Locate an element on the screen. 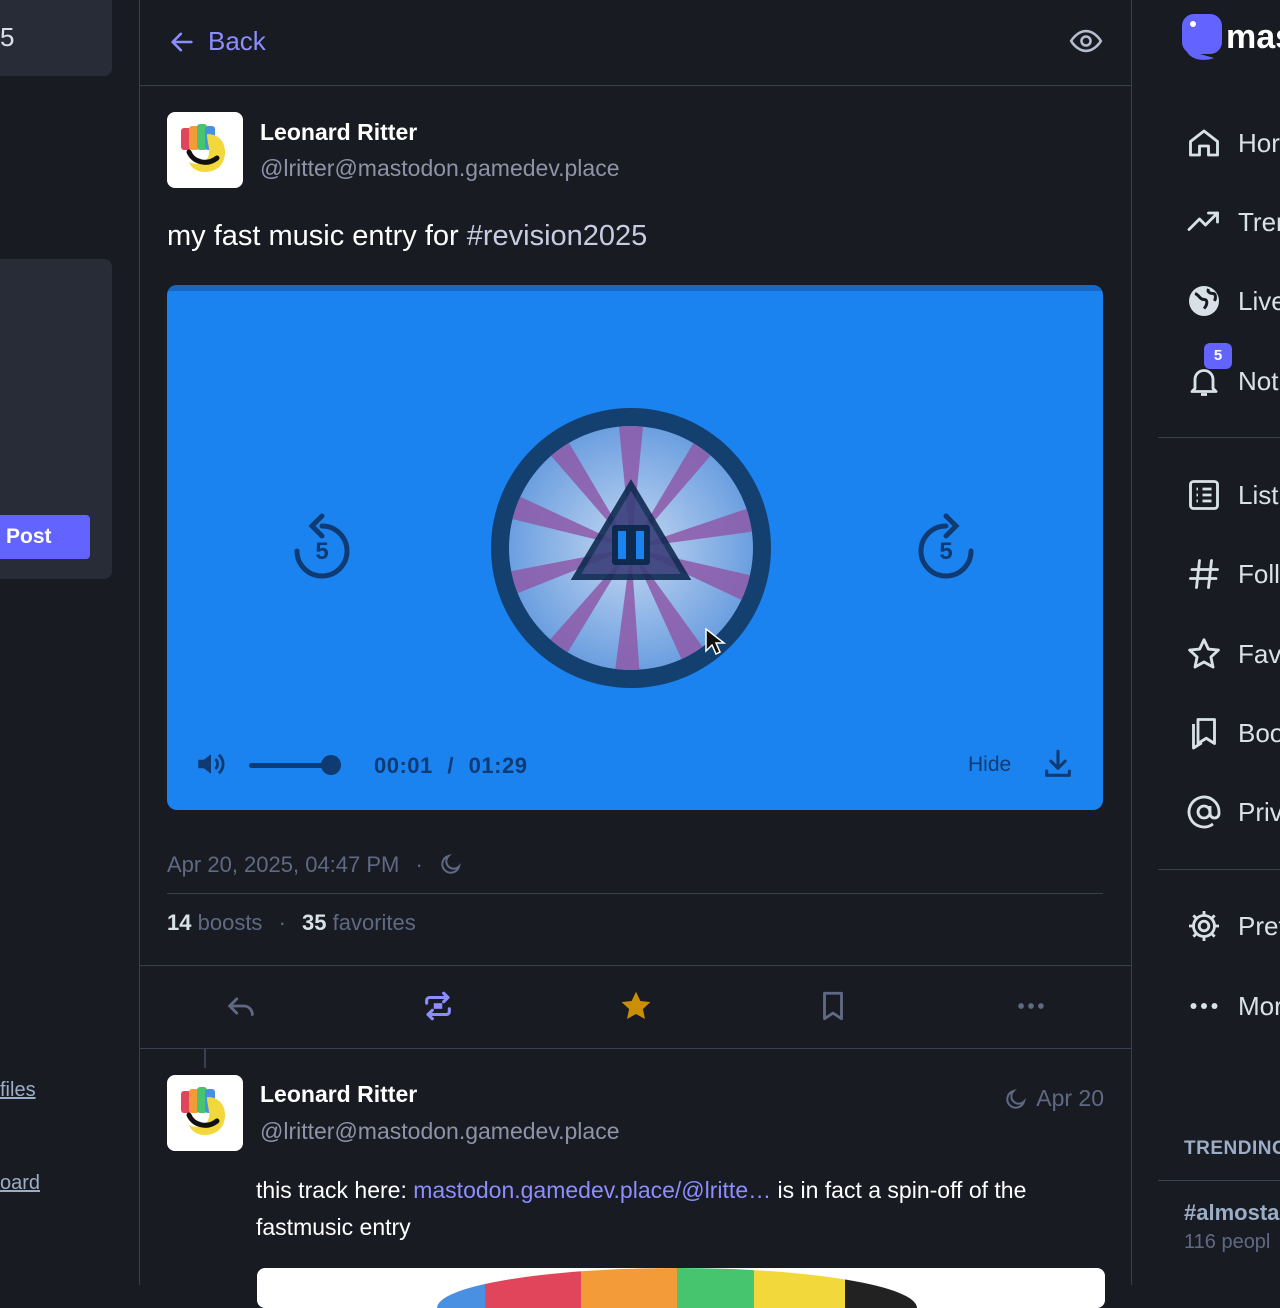  arrow-left-icon is located at coordinates (182, 41).